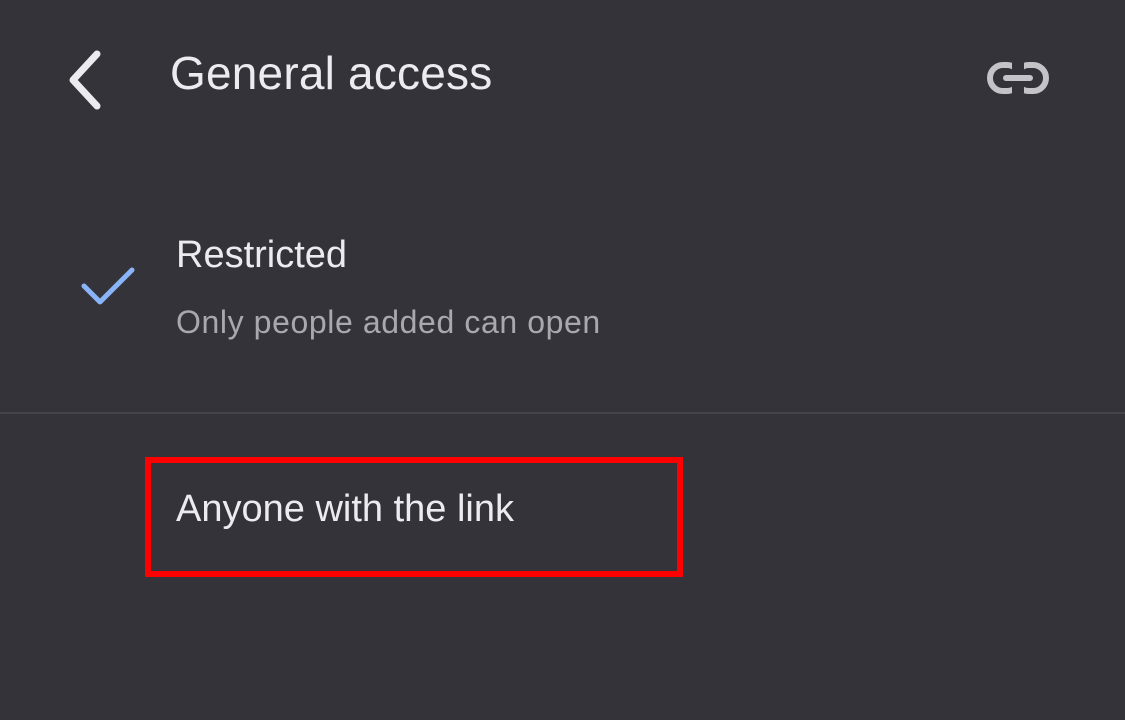 The width and height of the screenshot is (1125, 720). Describe the element at coordinates (414, 517) in the screenshot. I see `highlight-box` at that location.